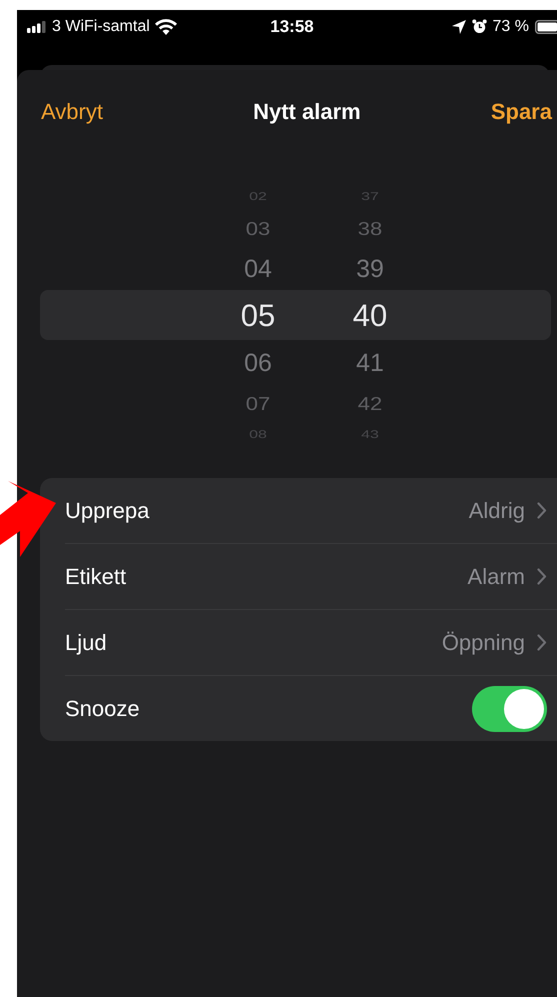  Describe the element at coordinates (258, 316) in the screenshot. I see `hour-option: 05` at that location.